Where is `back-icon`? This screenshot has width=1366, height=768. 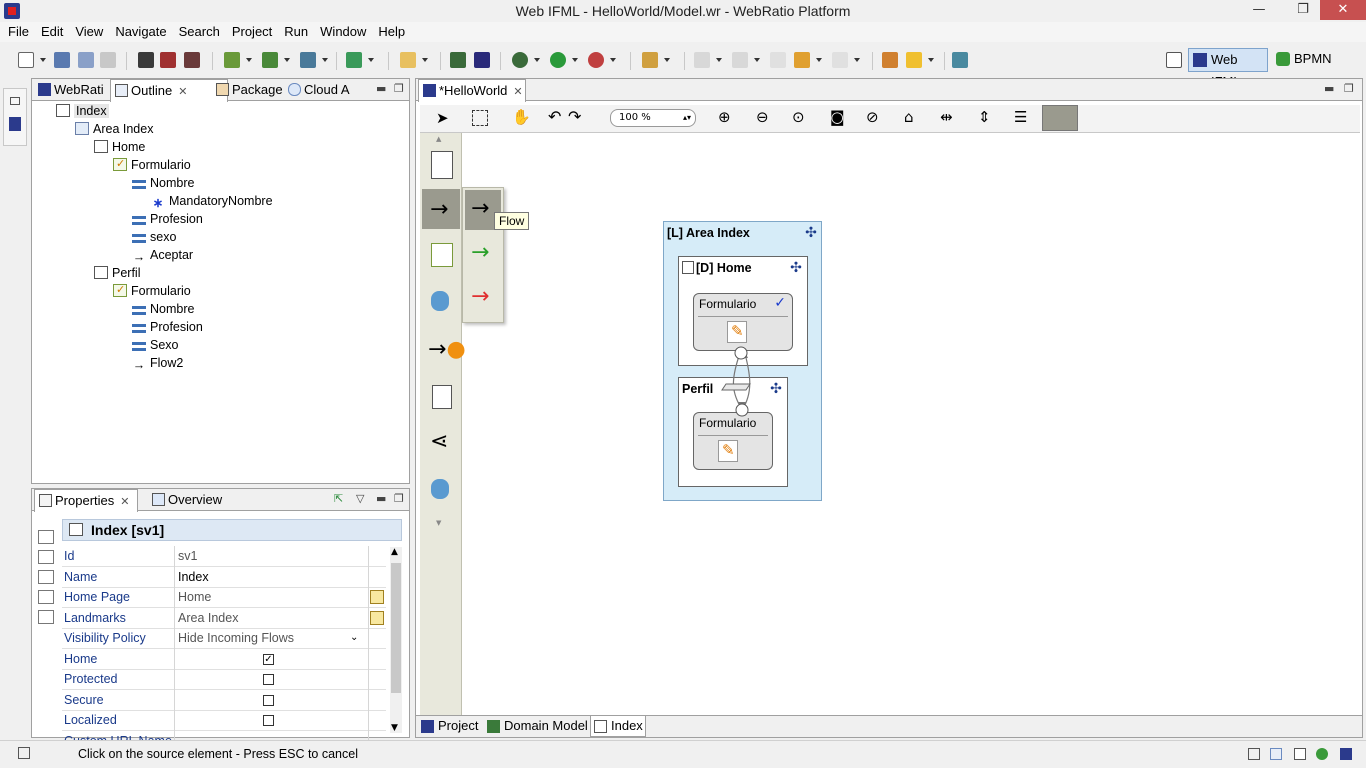
back-icon is located at coordinates (802, 60).